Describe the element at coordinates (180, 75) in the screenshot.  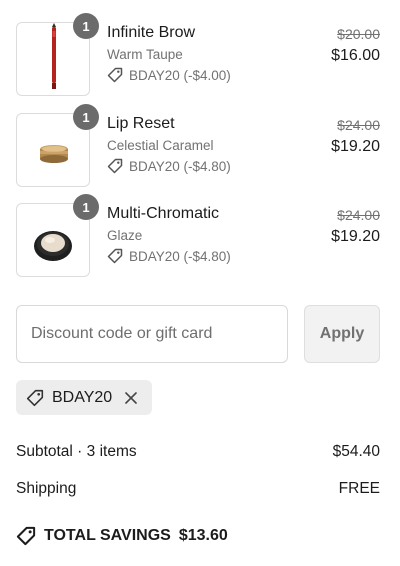
I see `item-discount-text: BDAY20 (-$4.00)` at that location.